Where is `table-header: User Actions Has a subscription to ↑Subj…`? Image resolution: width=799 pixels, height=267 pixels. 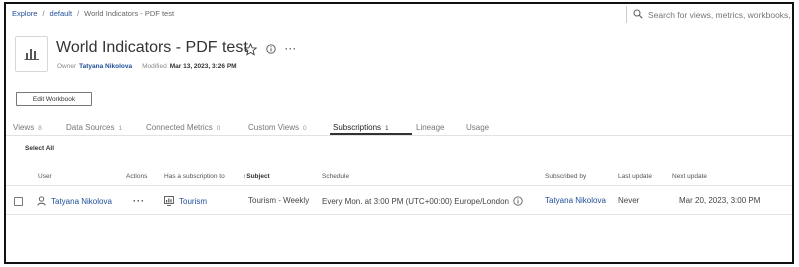
table-header: User Actions Has a subscription to ↑Subj… is located at coordinates (399, 176).